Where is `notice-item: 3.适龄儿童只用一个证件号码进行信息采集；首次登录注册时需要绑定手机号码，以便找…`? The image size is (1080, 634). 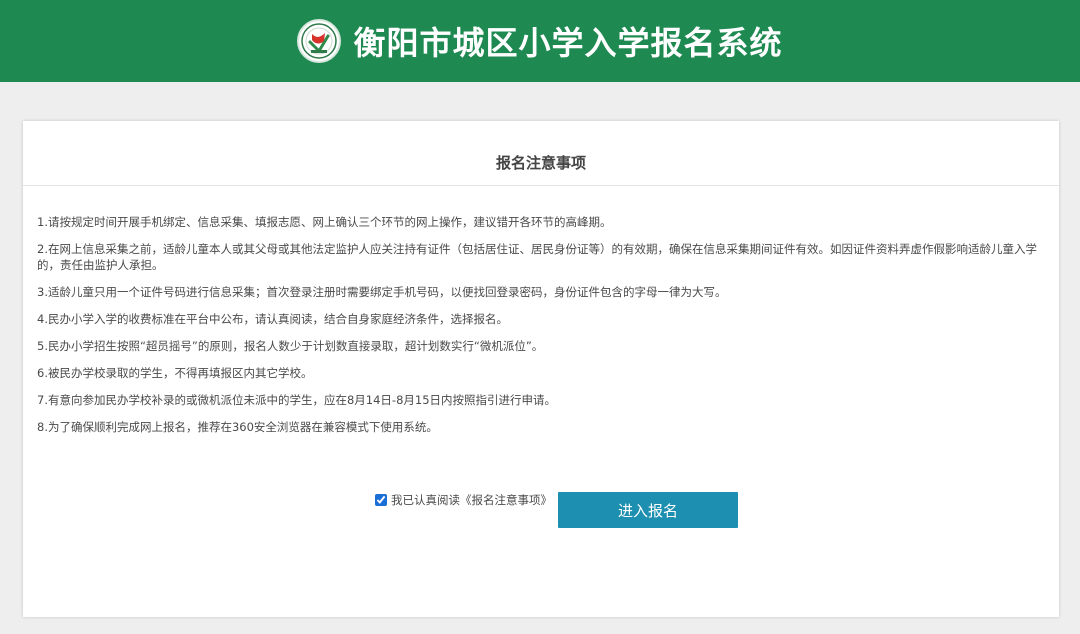 notice-item: 3.适龄儿童只用一个证件号码进行信息采集；首次登录注册时需要绑定手机号码，以便找… is located at coordinates (382, 292).